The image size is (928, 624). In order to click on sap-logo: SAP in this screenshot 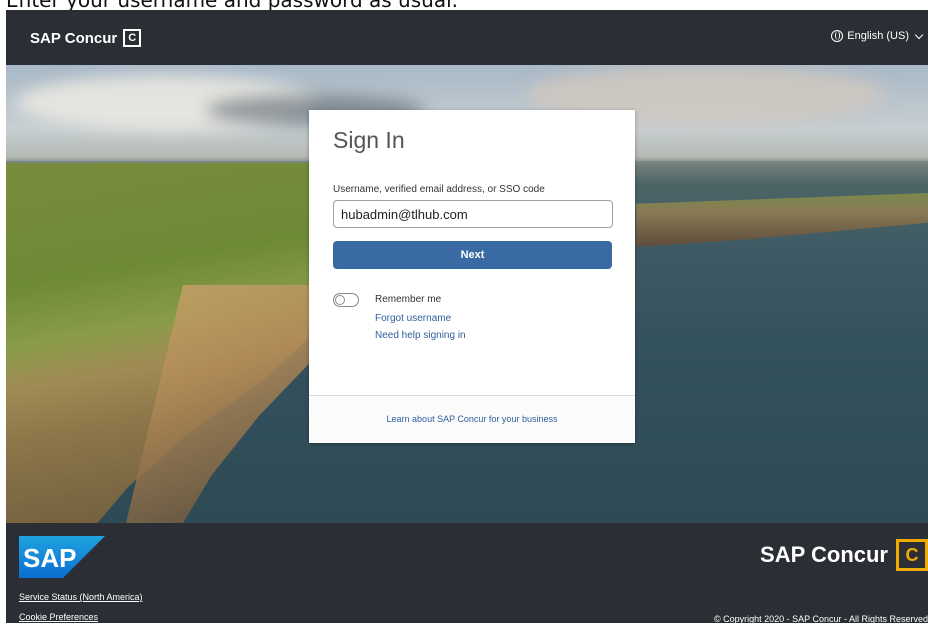, I will do `click(62, 557)`.